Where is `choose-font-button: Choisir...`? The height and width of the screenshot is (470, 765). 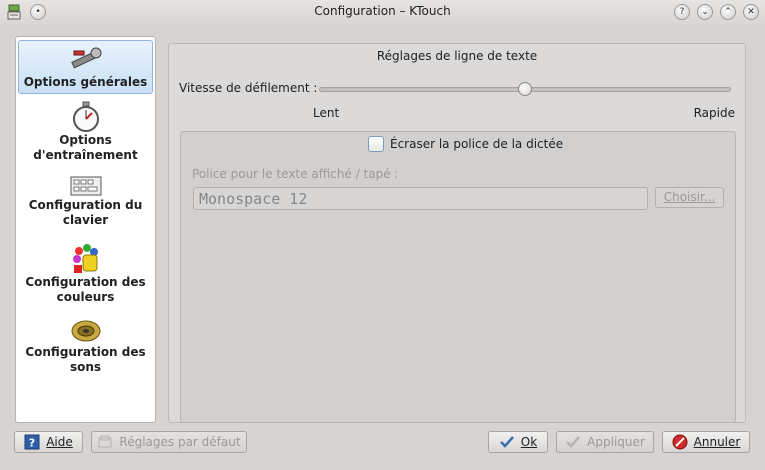
choose-font-button: Choisir... is located at coordinates (689, 197).